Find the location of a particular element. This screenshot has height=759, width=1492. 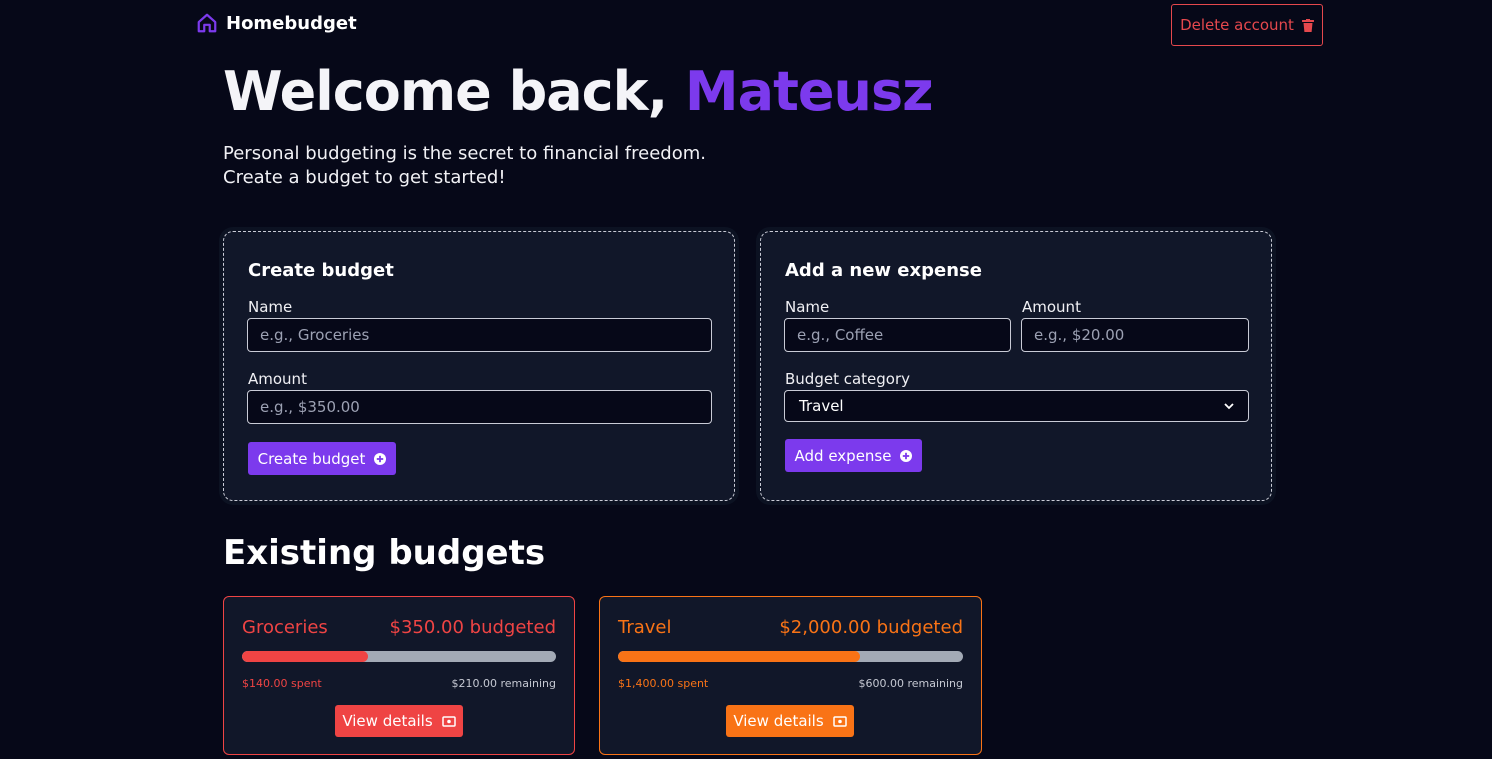

create-budget-title: Create budget is located at coordinates (321, 270).